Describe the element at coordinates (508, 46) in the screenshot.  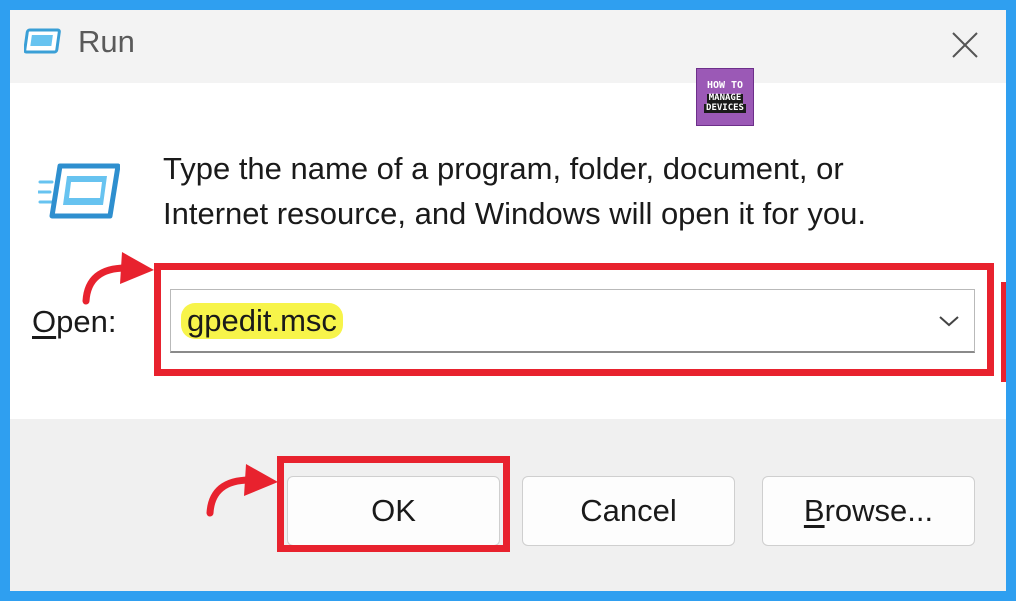
I see `title-bar: Run` at that location.